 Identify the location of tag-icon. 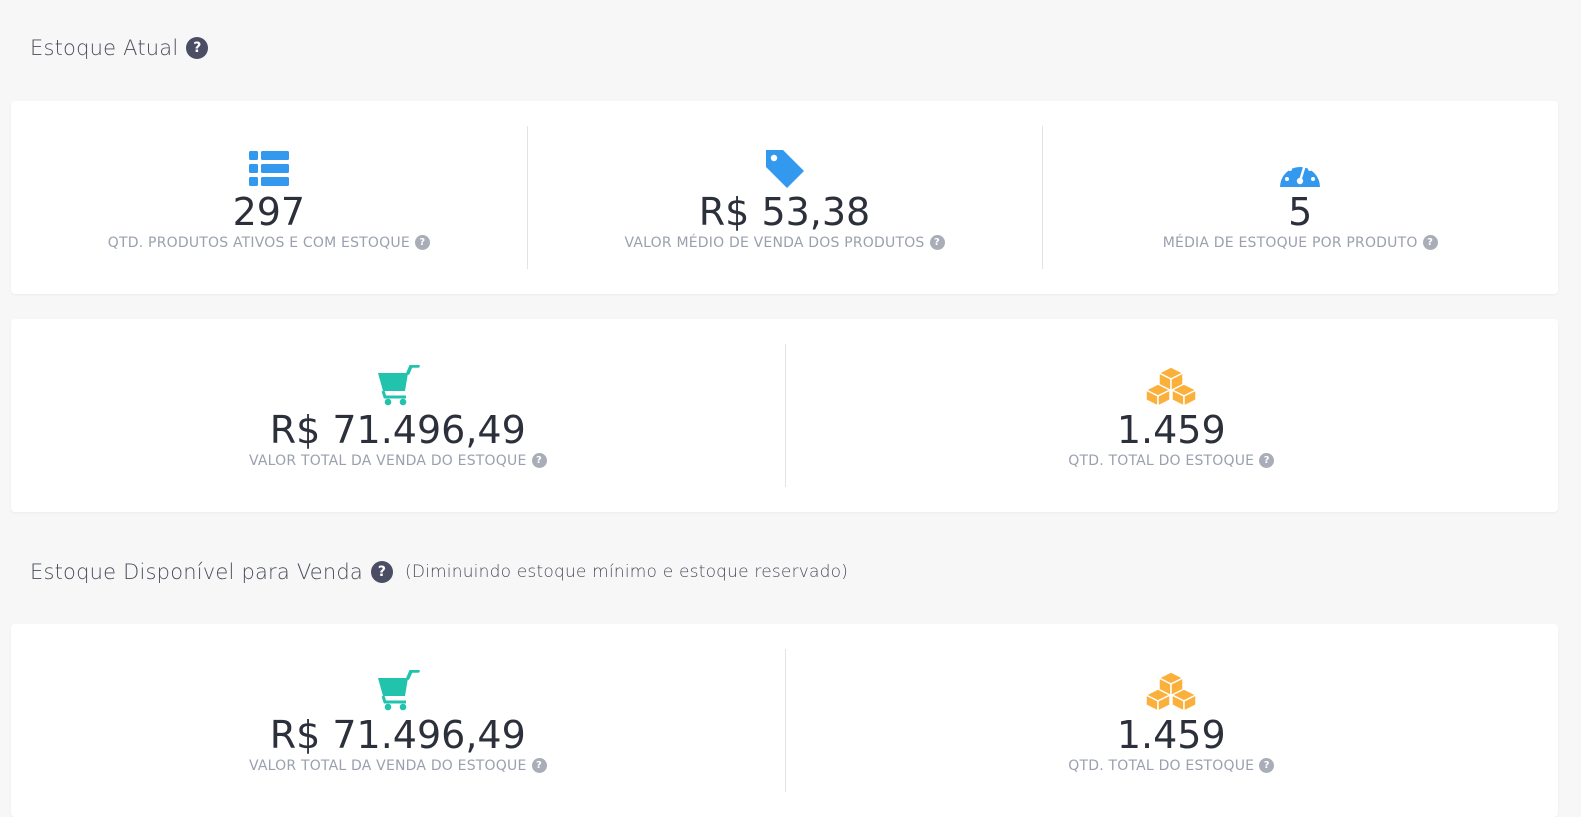
(785, 167).